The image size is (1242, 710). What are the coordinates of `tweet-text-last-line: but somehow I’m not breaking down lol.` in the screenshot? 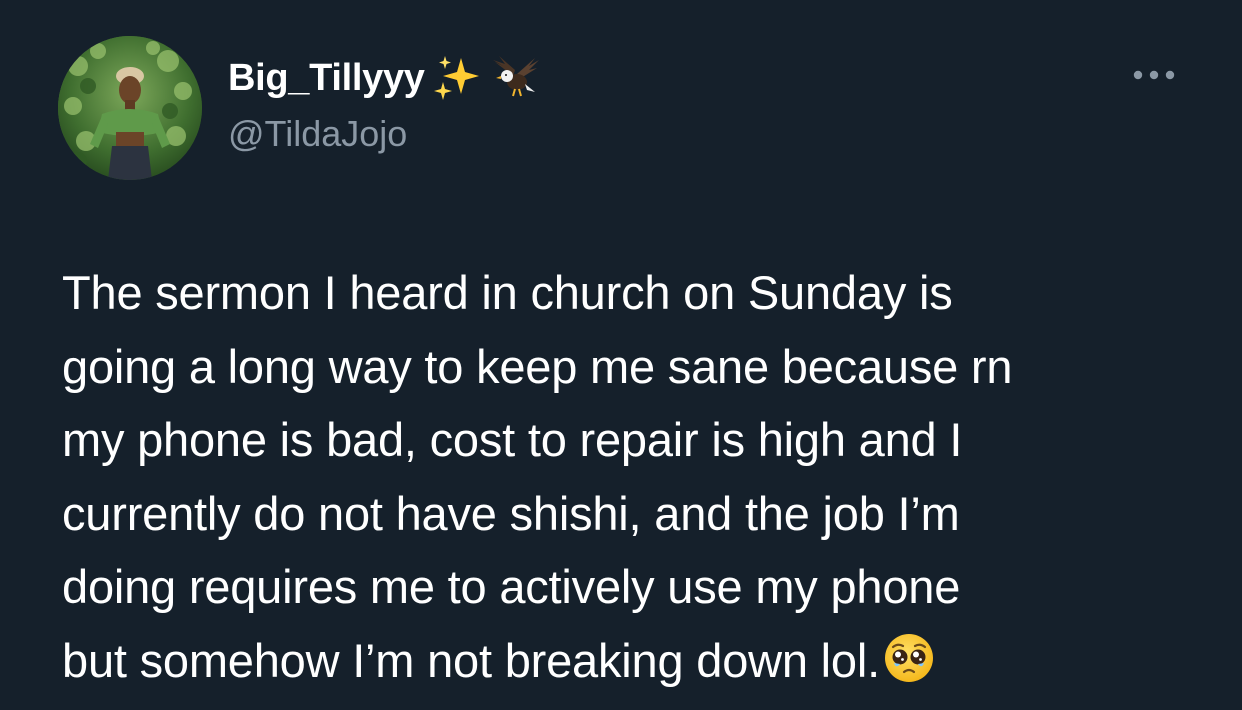 It's located at (637, 661).